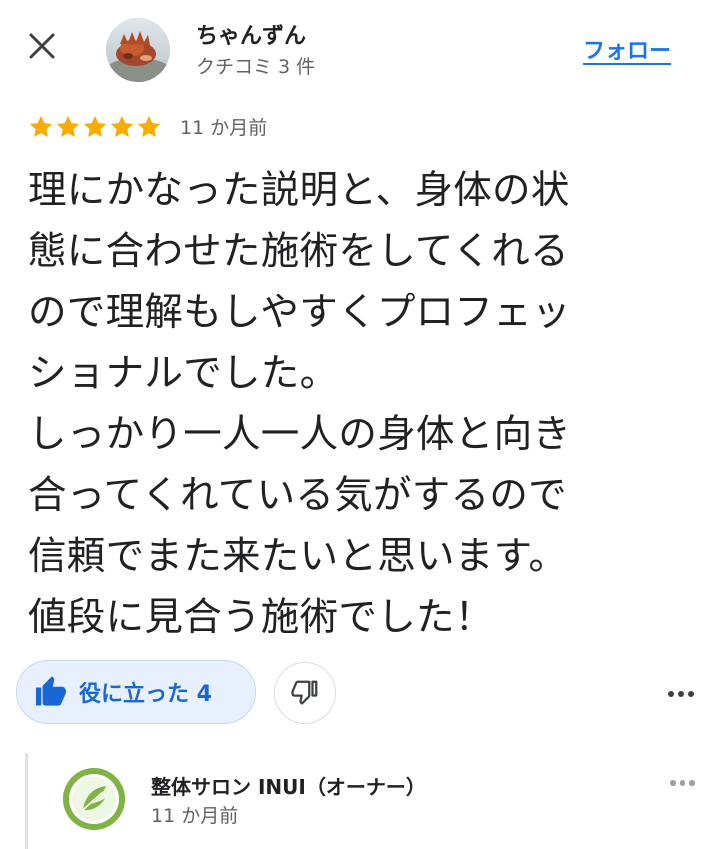 This screenshot has width=708, height=849. I want to click on rating-row: 11 か月前, so click(147, 126).